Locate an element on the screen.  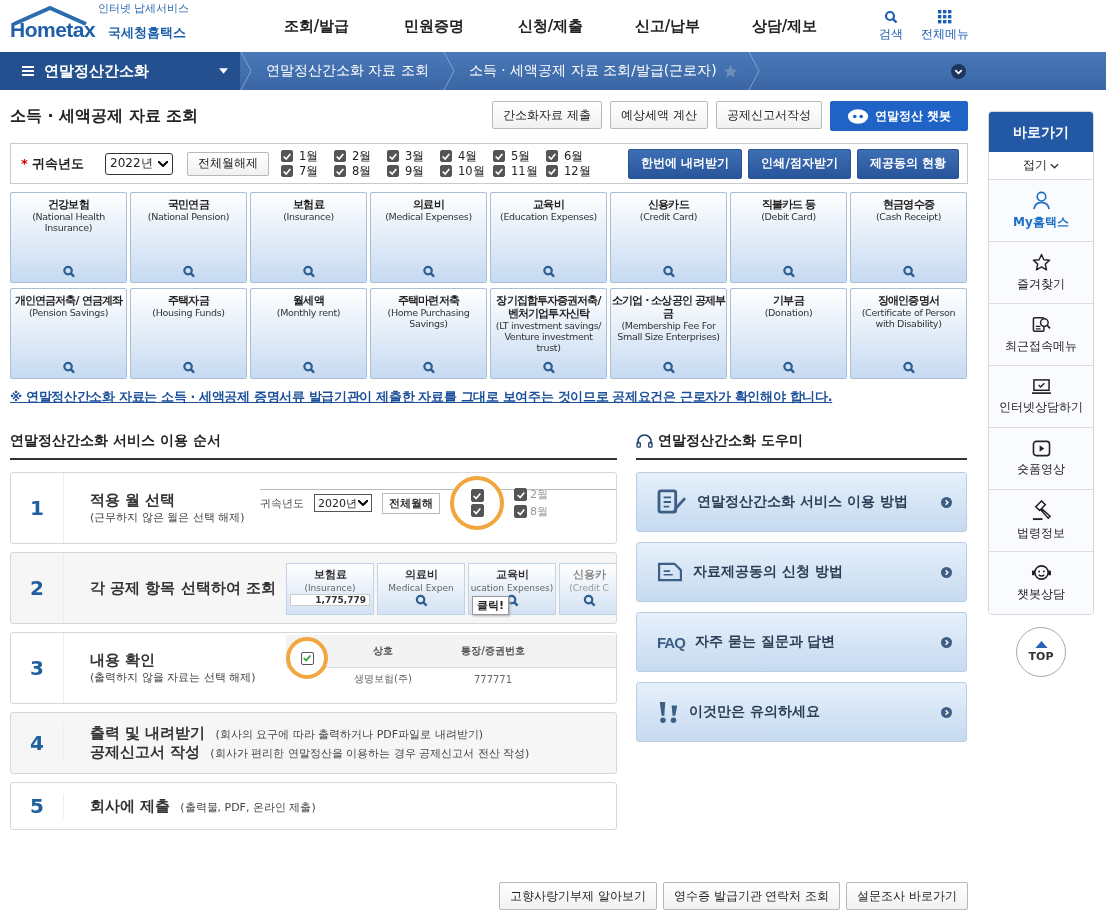
sidebar-item: 인터넷상담하기 is located at coordinates (1041, 397).